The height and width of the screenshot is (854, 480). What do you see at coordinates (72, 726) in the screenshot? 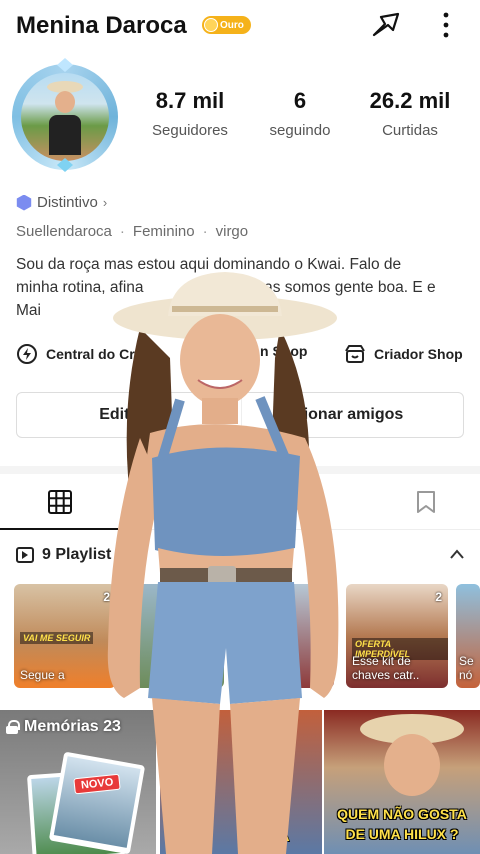
I see `memories-title-label: Memórias 23` at bounding box center [72, 726].